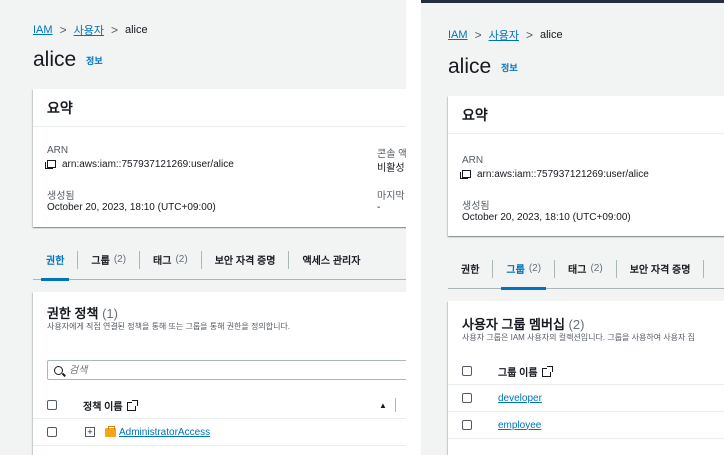 The width and height of the screenshot is (724, 455). I want to click on group-link: employee, so click(519, 425).